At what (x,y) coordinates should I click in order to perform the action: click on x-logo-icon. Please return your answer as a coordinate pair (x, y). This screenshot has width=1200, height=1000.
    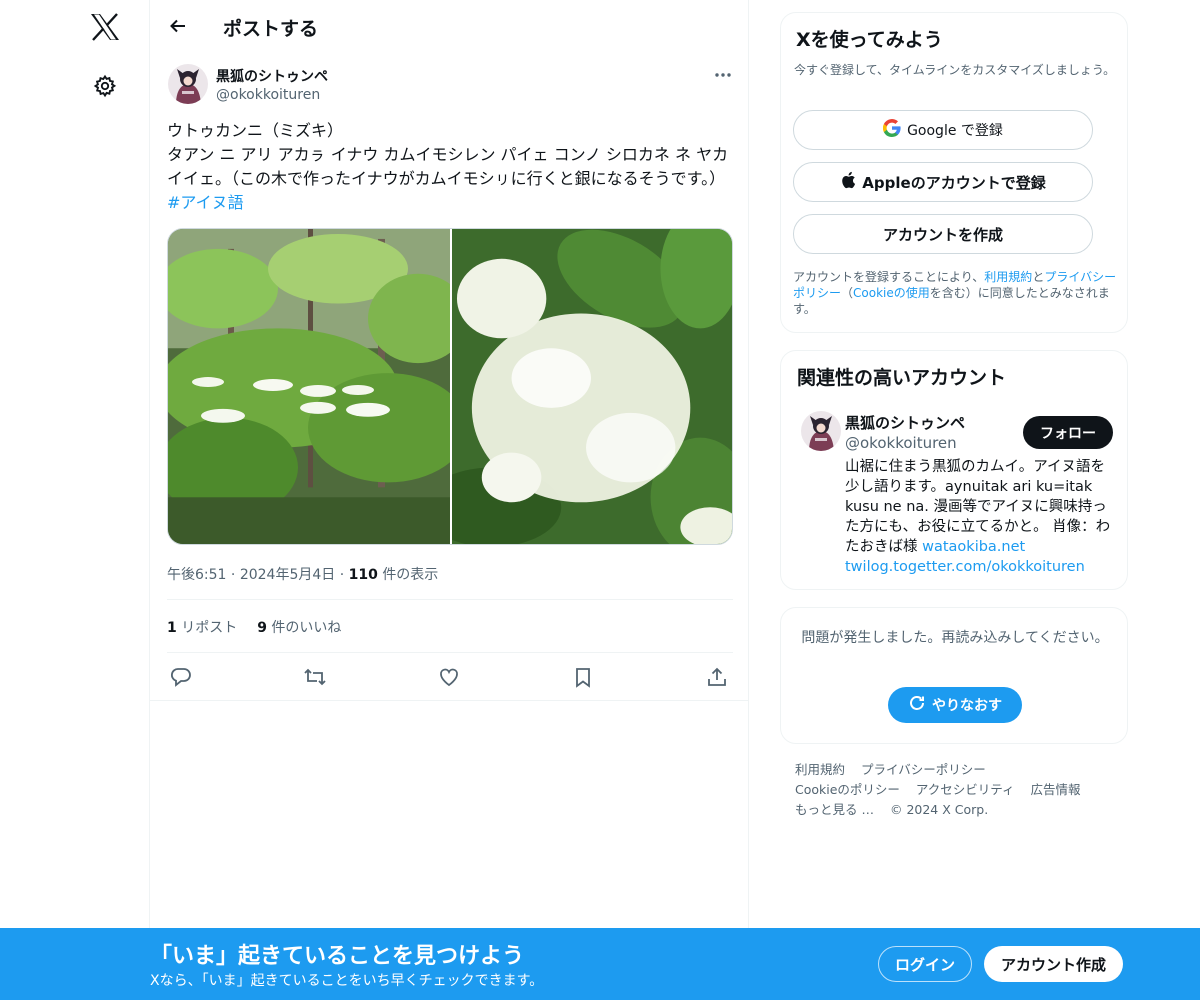
    Looking at the image, I should click on (105, 27).